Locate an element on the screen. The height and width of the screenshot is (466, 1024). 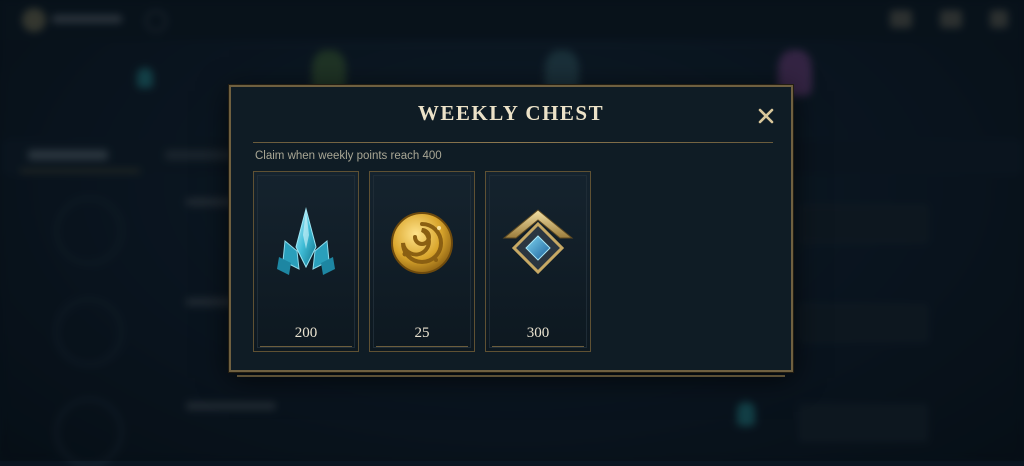
title-divider is located at coordinates (513, 142).